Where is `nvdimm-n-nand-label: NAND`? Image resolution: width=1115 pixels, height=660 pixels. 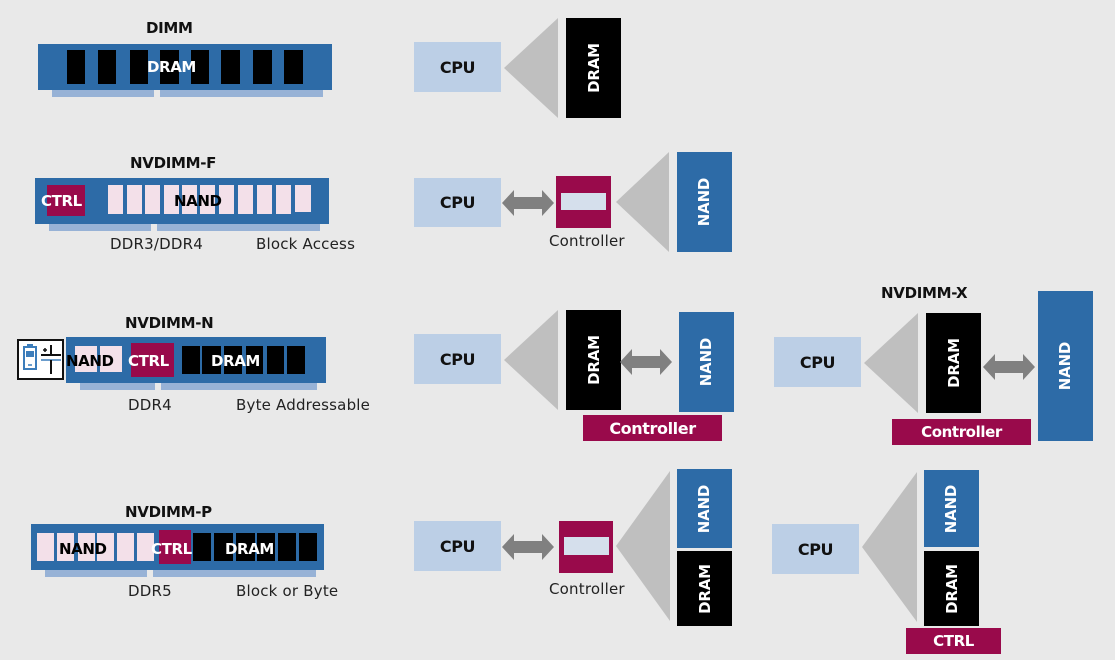 nvdimm-n-nand-label: NAND is located at coordinates (90, 361).